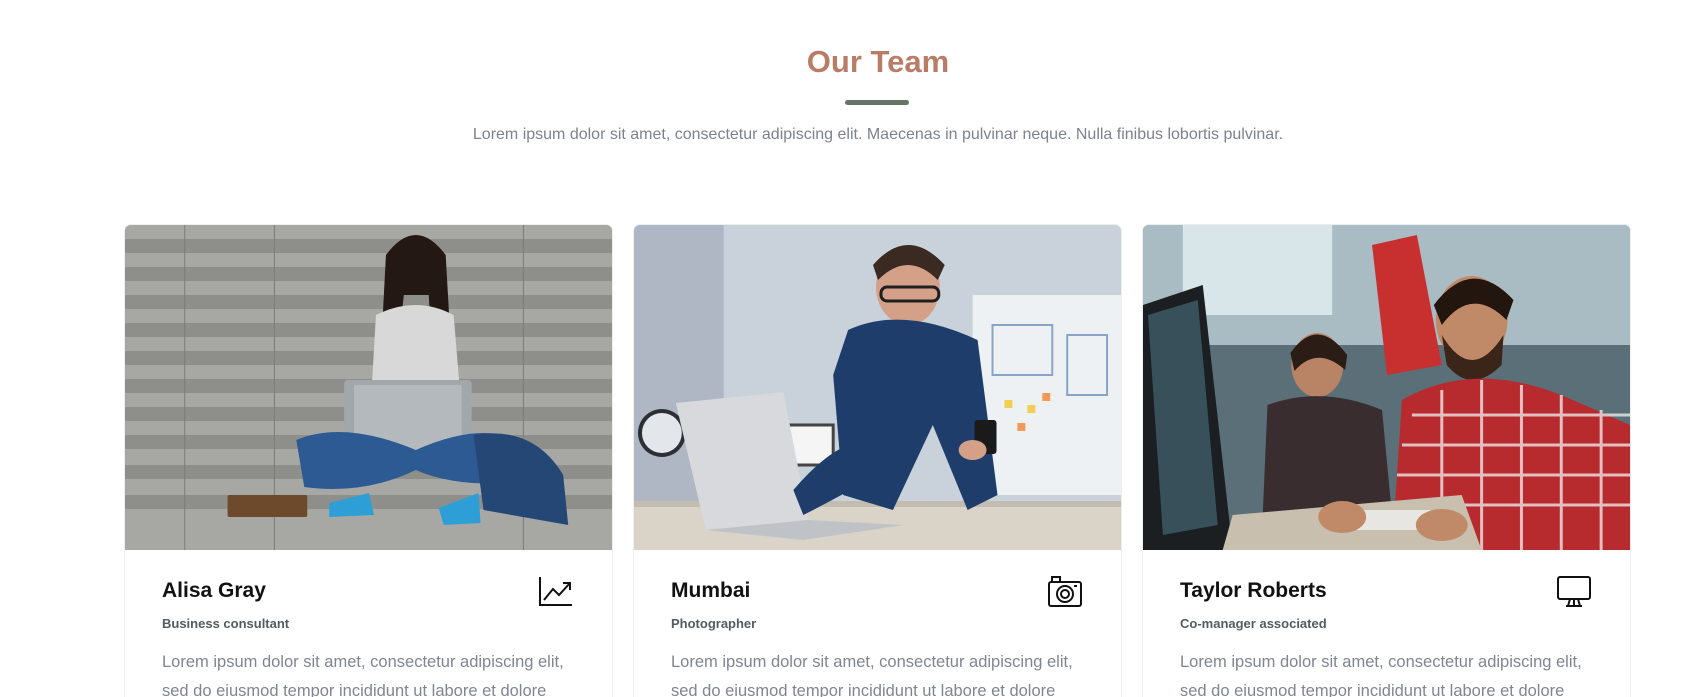 The height and width of the screenshot is (697, 1702). What do you see at coordinates (1253, 623) in the screenshot?
I see `member-role: Co-manager associated` at bounding box center [1253, 623].